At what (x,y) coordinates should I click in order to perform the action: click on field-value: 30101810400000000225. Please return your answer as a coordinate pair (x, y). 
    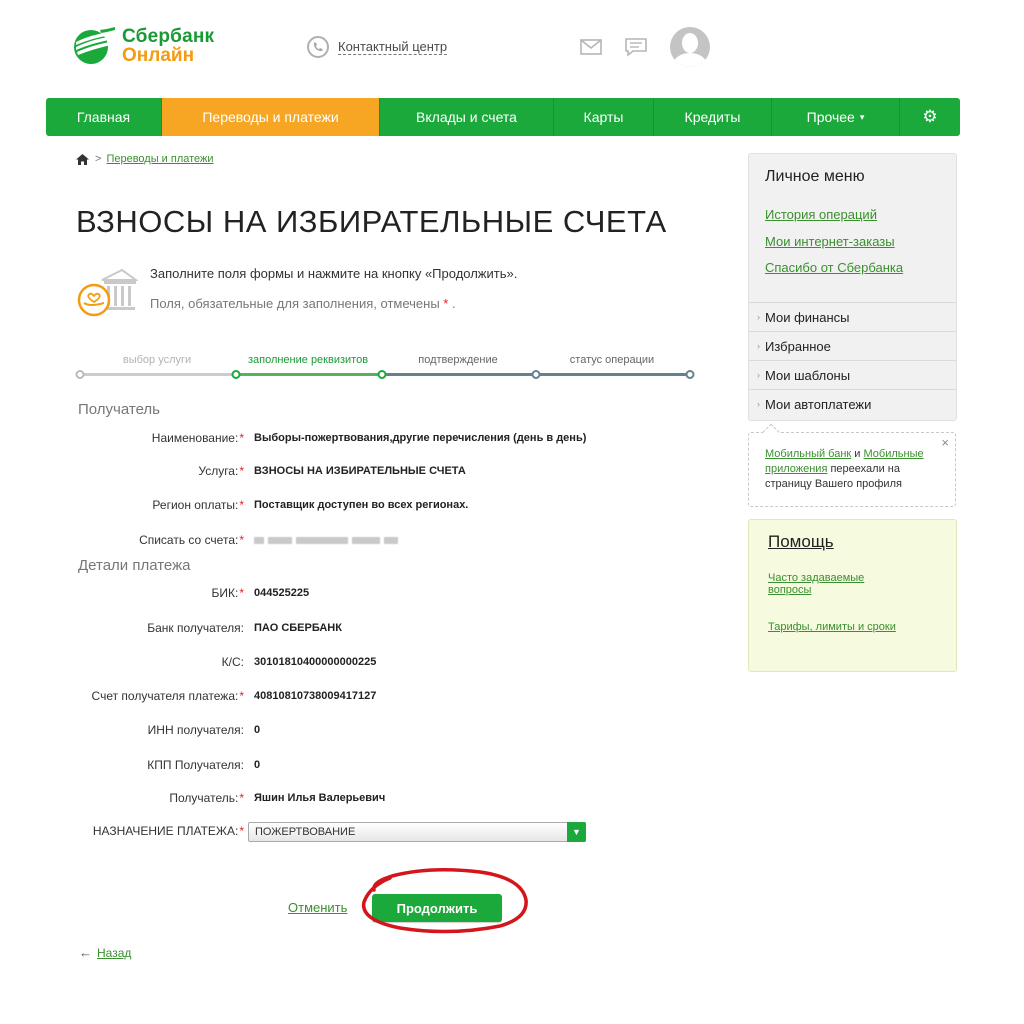
    Looking at the image, I should click on (315, 662).